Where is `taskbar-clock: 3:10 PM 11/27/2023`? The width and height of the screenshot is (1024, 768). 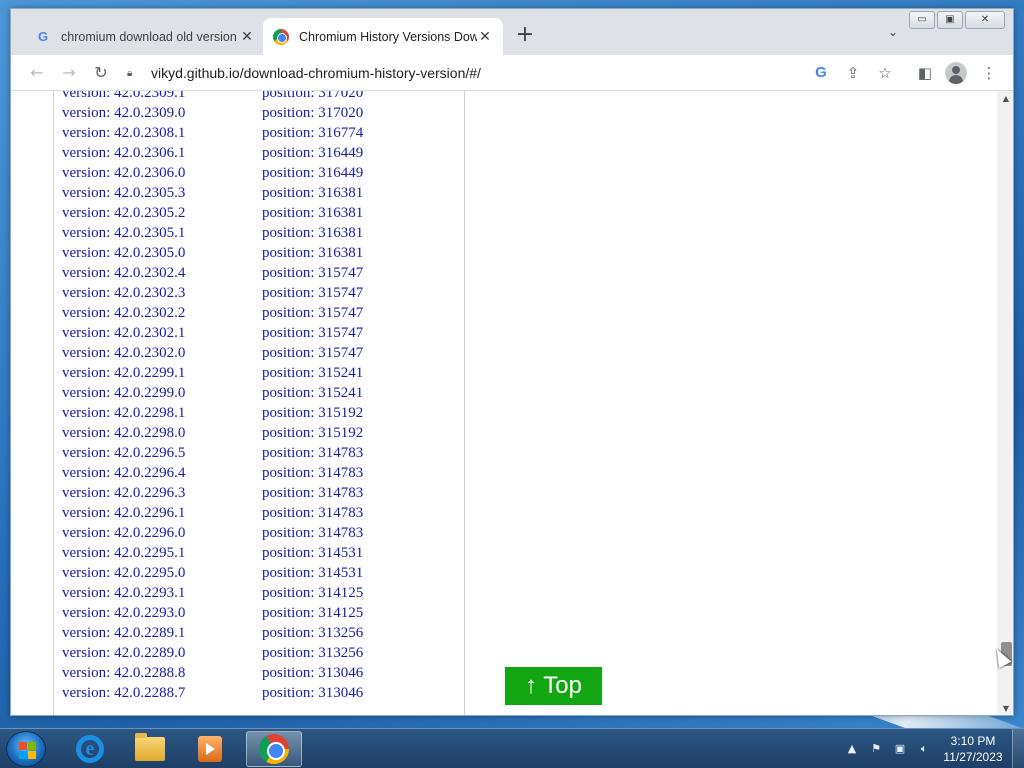 taskbar-clock: 3:10 PM 11/27/2023 is located at coordinates (973, 749).